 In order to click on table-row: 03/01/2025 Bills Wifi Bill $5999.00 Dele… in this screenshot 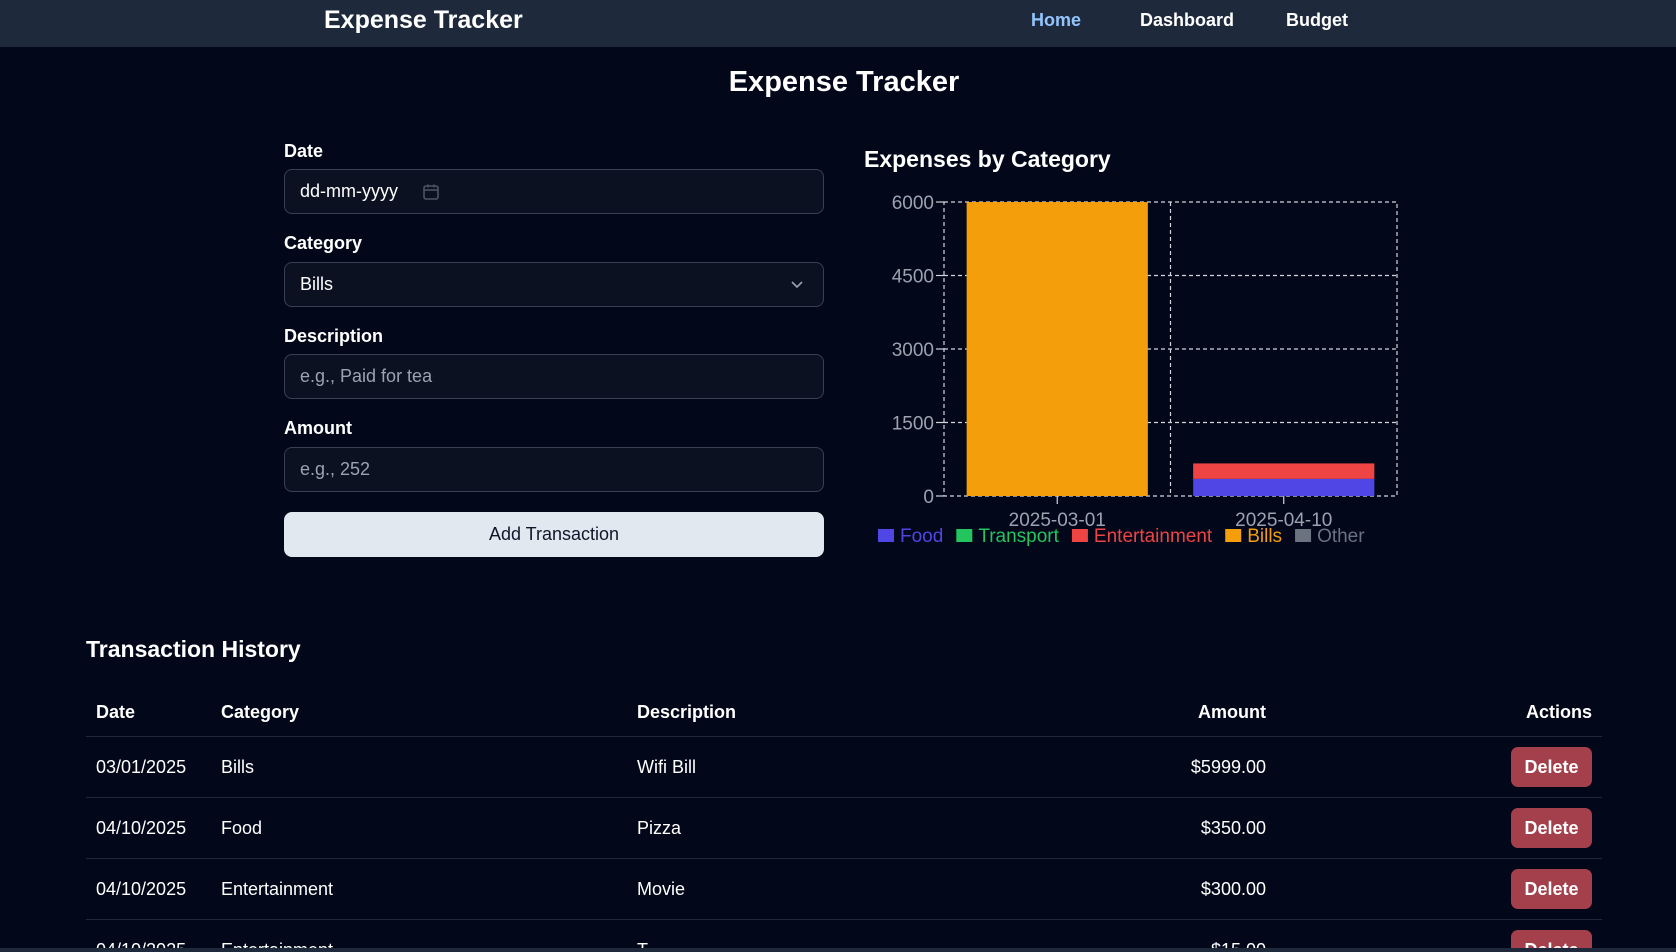, I will do `click(844, 767)`.